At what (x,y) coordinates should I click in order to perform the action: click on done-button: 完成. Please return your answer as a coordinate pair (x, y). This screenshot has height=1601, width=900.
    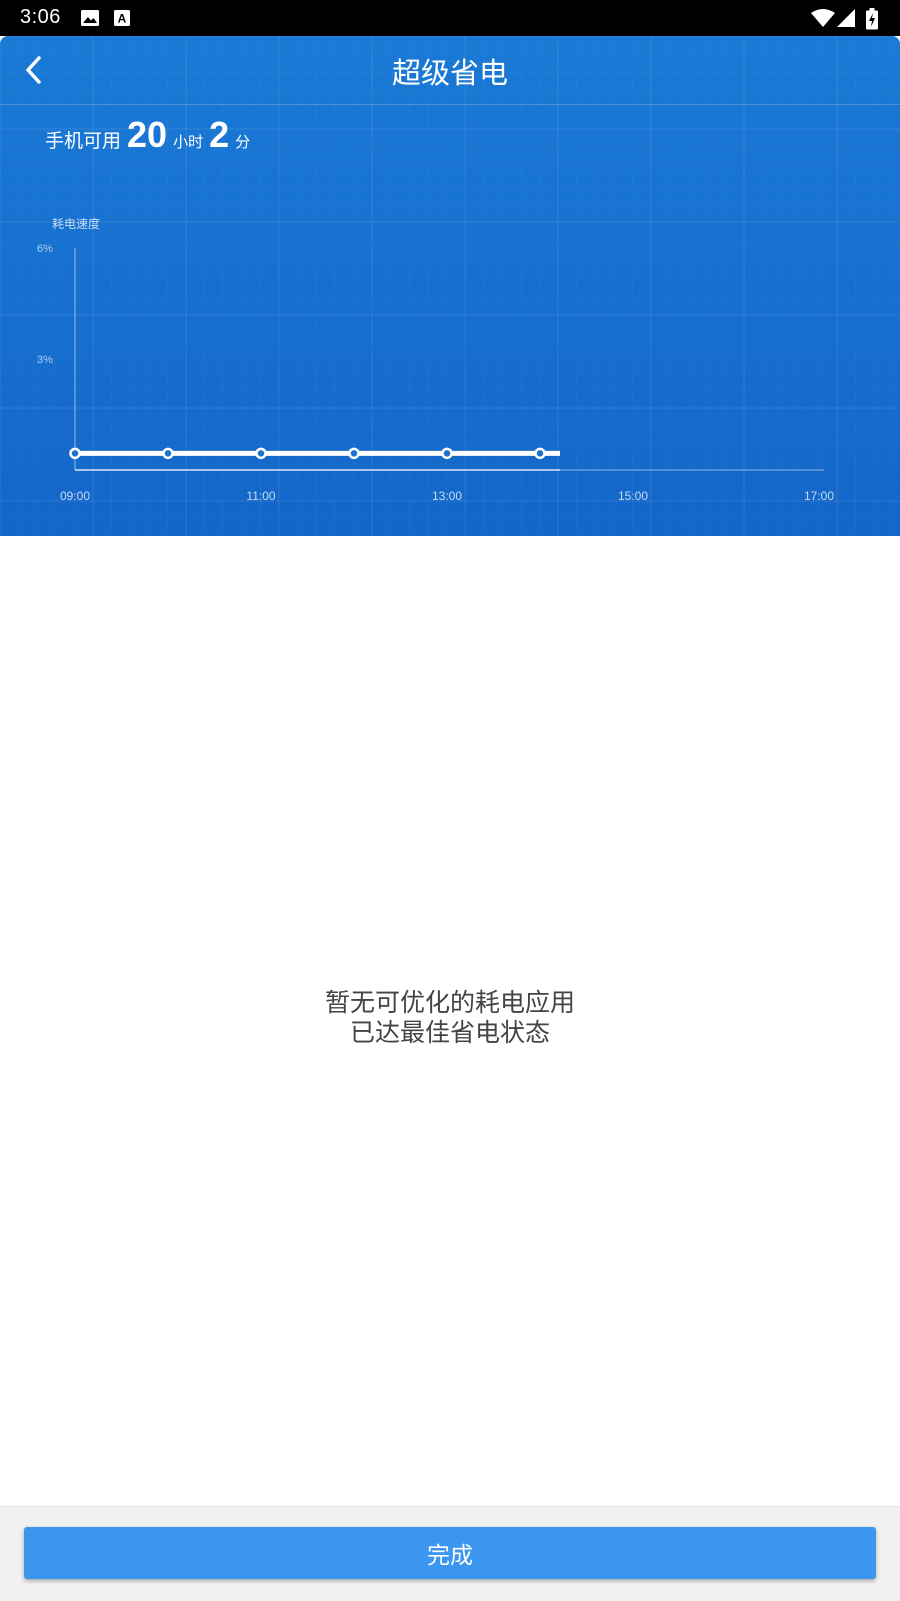
    Looking at the image, I should click on (450, 1553).